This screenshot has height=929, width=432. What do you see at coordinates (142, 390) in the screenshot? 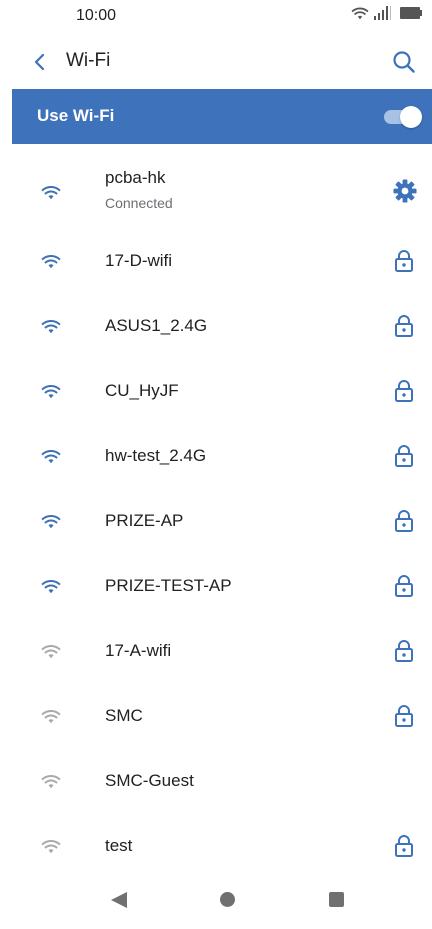
I see `network-name: CU_HyJF` at bounding box center [142, 390].